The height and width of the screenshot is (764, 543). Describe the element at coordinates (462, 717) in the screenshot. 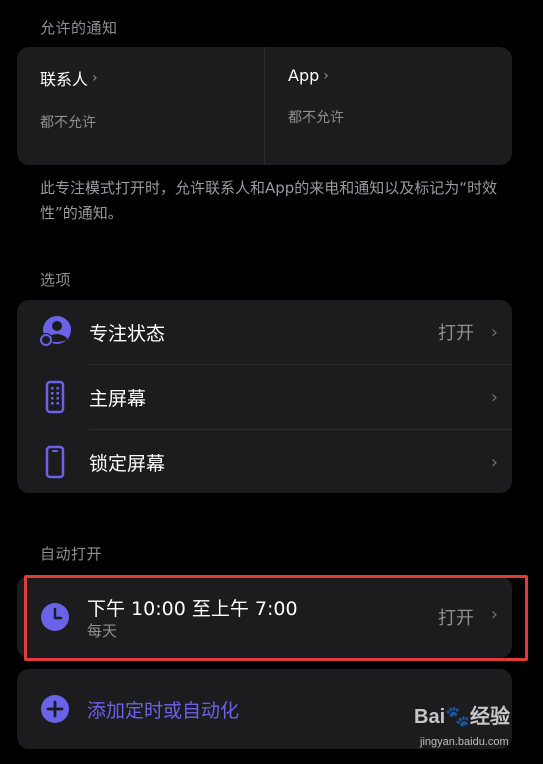

I see `watermark-logo: Bai🐾经验` at that location.